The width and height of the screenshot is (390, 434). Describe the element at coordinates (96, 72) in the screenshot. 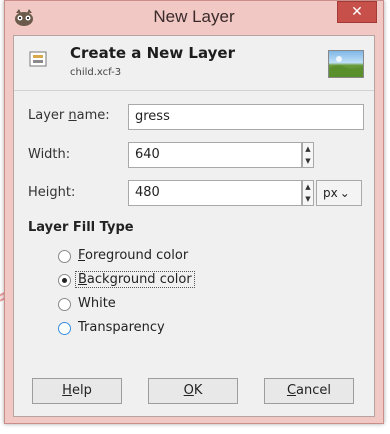

I see `image-name: child.xcf-3` at that location.